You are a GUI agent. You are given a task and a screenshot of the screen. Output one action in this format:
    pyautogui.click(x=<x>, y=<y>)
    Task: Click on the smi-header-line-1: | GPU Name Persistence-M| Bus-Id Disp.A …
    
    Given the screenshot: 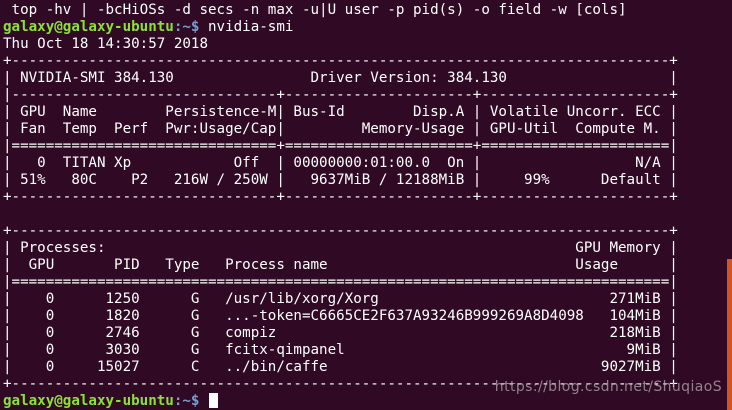 What is the action you would take?
    pyautogui.click(x=340, y=112)
    